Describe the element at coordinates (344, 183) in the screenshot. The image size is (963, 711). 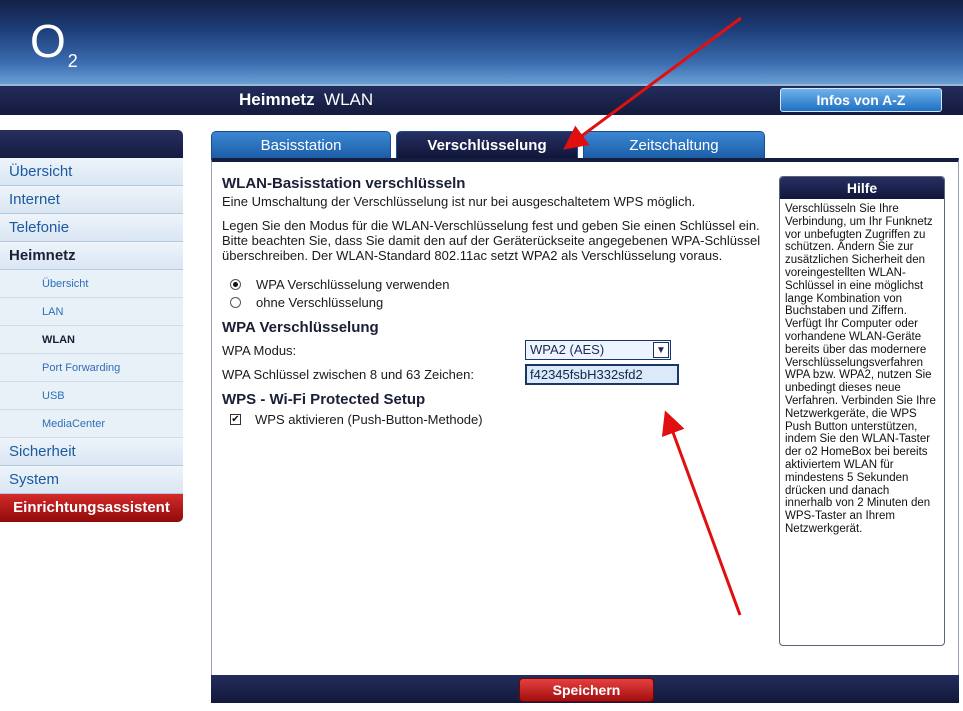
I see `section-title-encrypt: WLAN-Basisstation verschlüsseln` at that location.